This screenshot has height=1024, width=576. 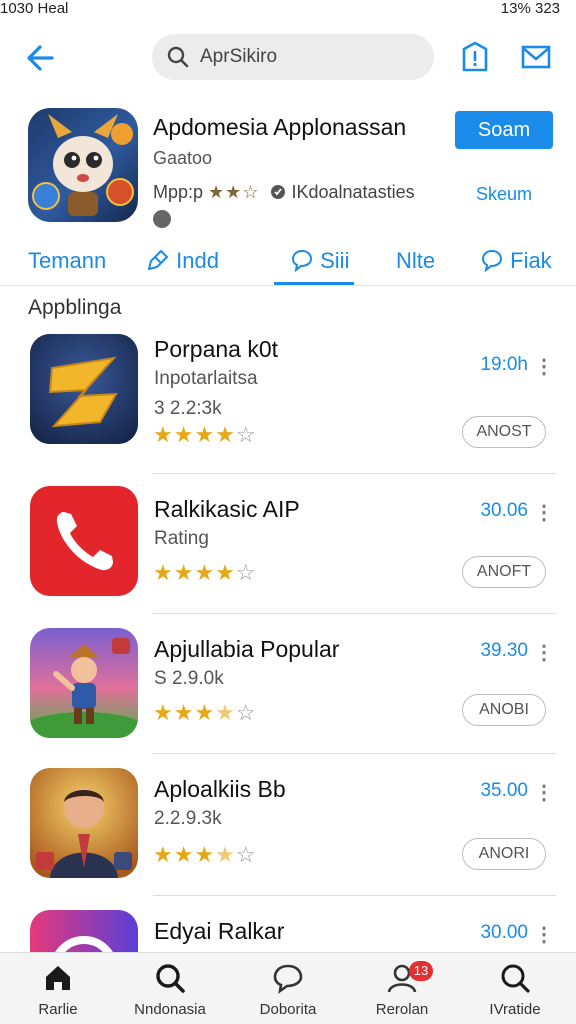 What do you see at coordinates (504, 510) in the screenshot?
I see `app-price: 30.06` at bounding box center [504, 510].